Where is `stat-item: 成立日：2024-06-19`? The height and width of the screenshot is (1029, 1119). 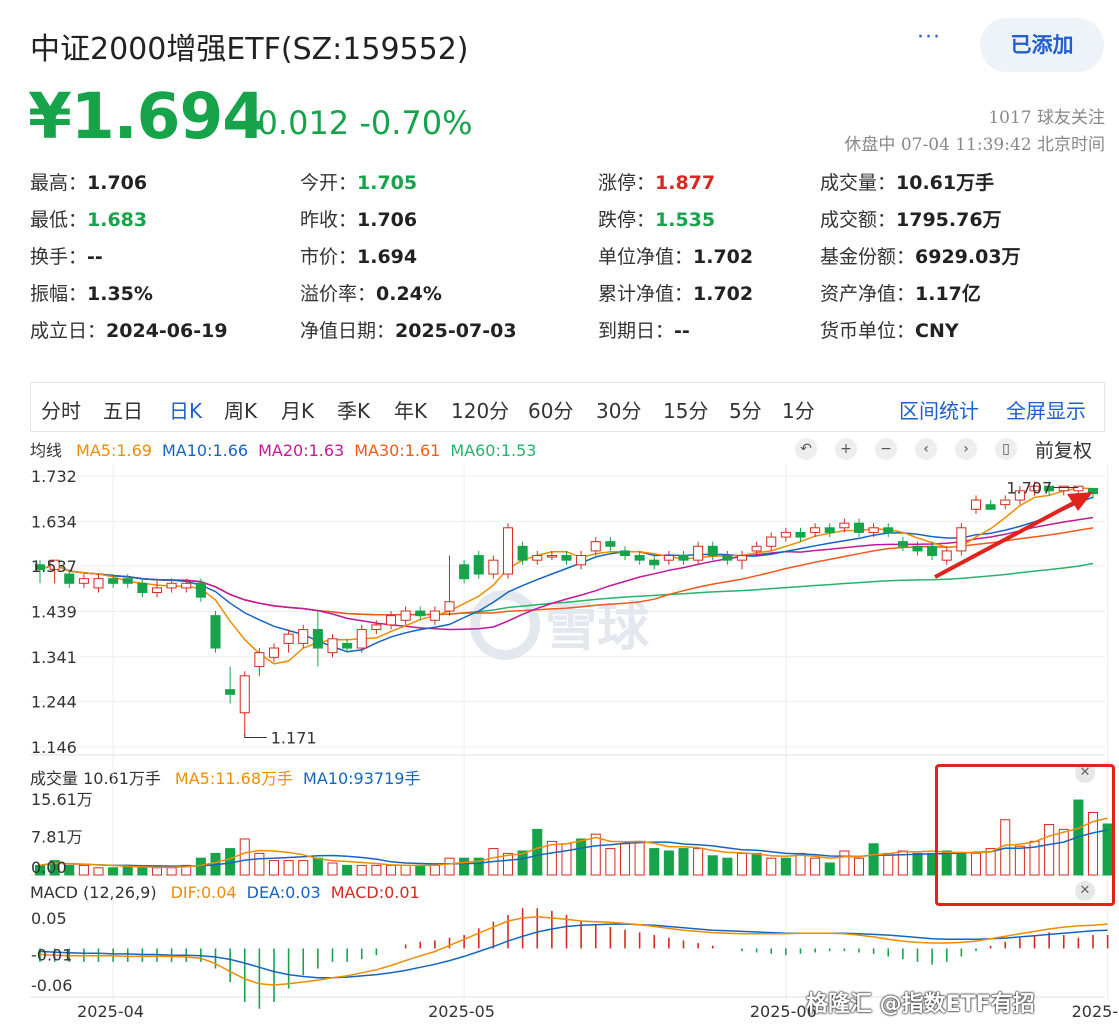
stat-item: 成立日：2024-06-19 is located at coordinates (129, 329).